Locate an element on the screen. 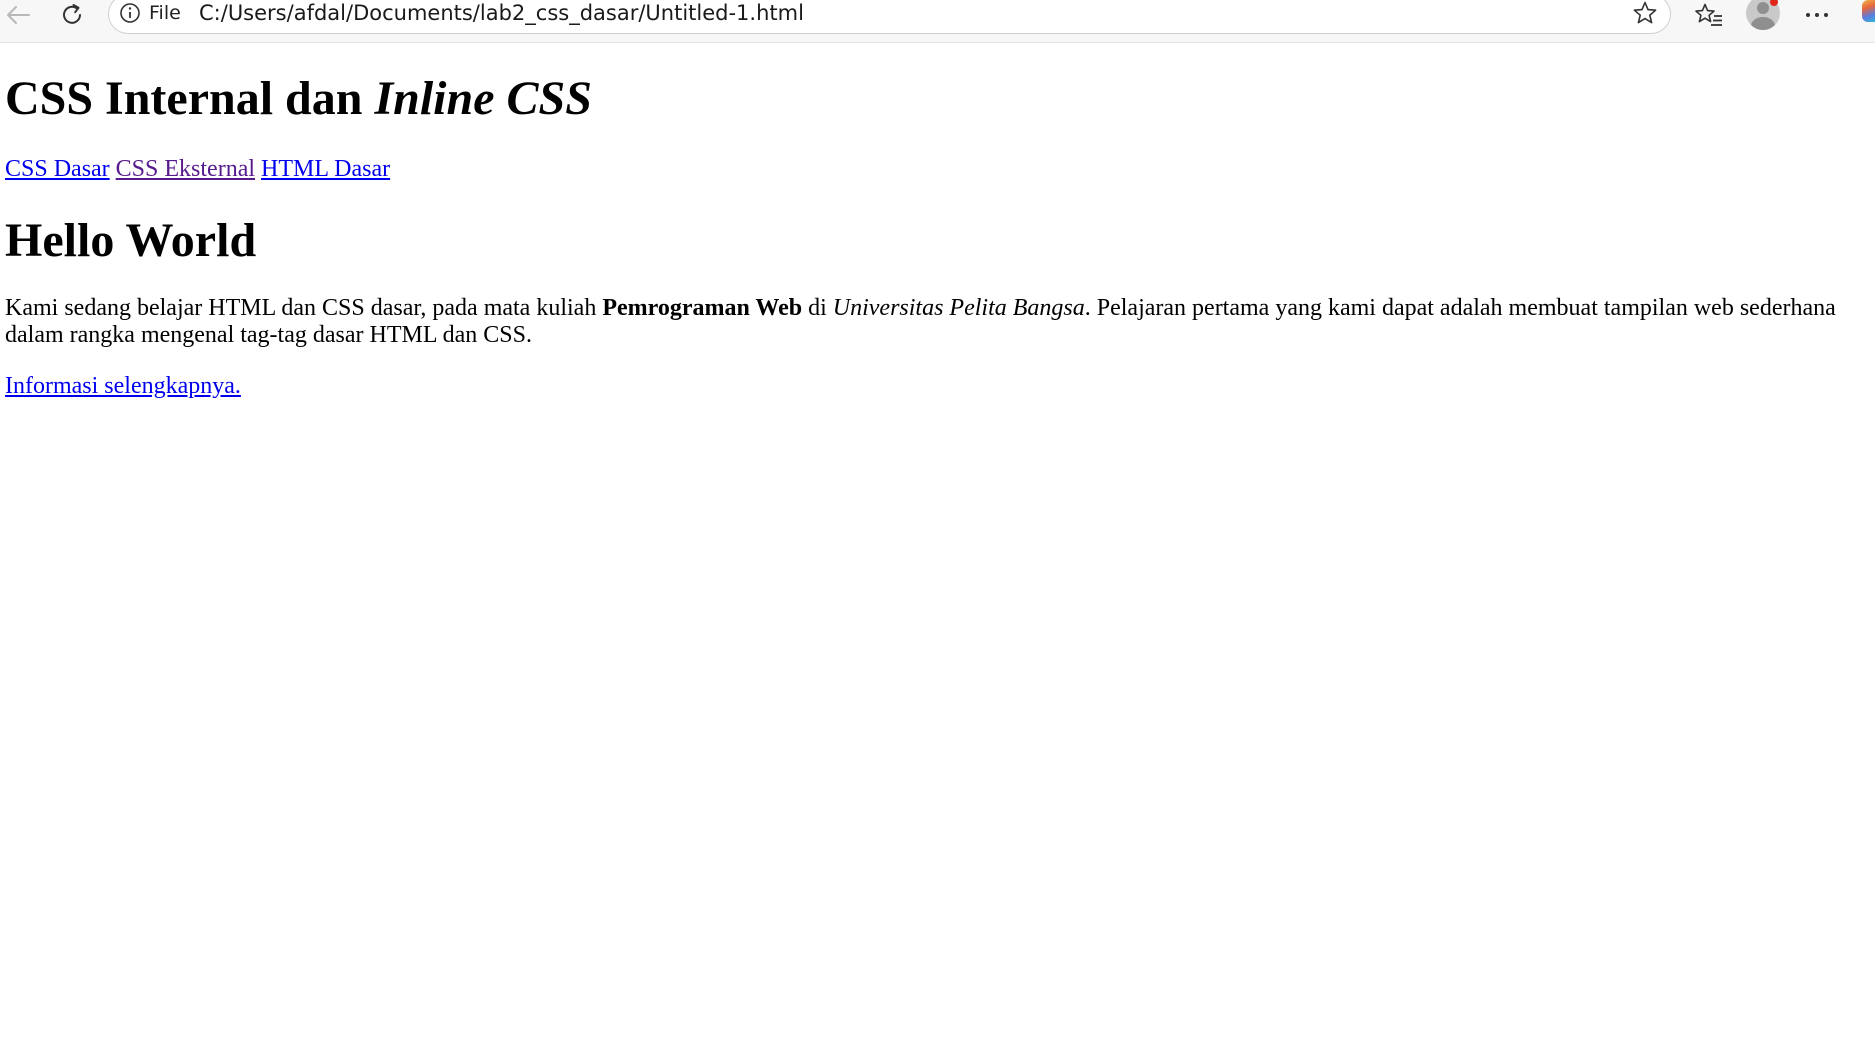 Image resolution: width=1875 pixels, height=1049 pixels. site-info-label: File is located at coordinates (165, 13).